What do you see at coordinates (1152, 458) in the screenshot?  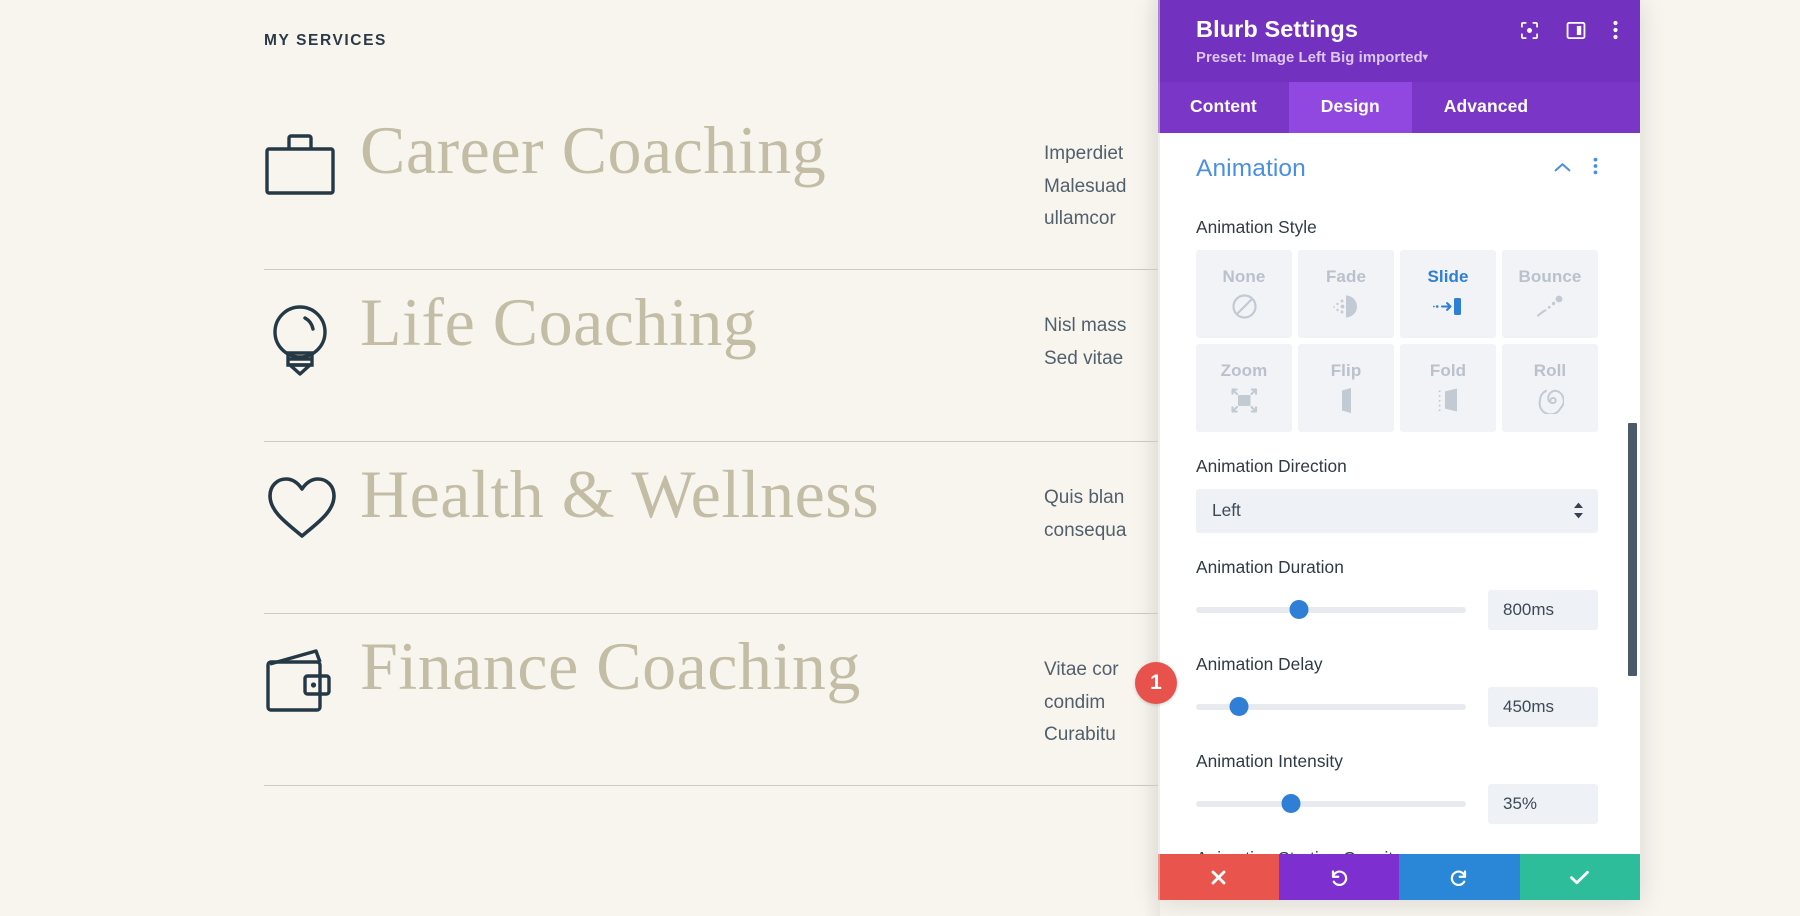 I see `panel-shadow-edge` at bounding box center [1152, 458].